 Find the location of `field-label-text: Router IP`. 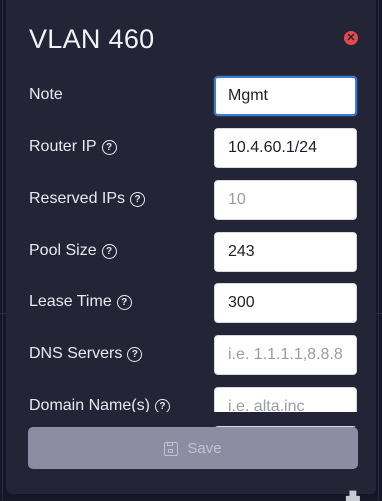

field-label-text: Router IP is located at coordinates (63, 146).